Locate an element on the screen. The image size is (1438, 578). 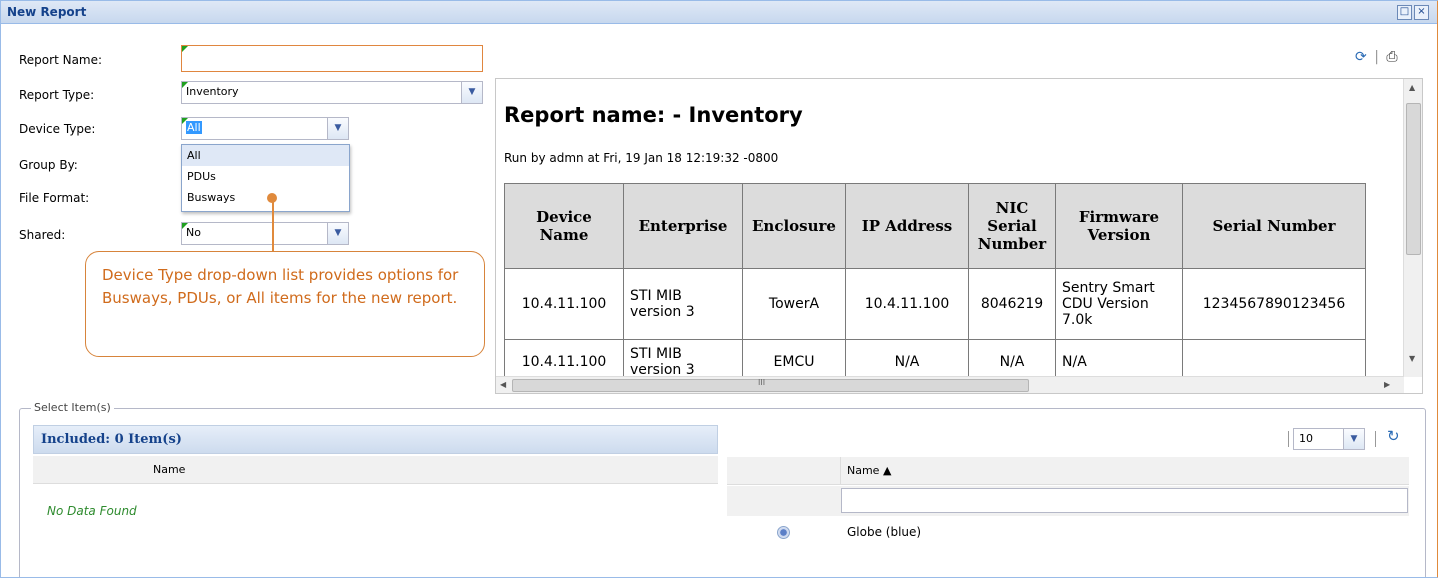
device-type-value: All is located at coordinates (194, 127).